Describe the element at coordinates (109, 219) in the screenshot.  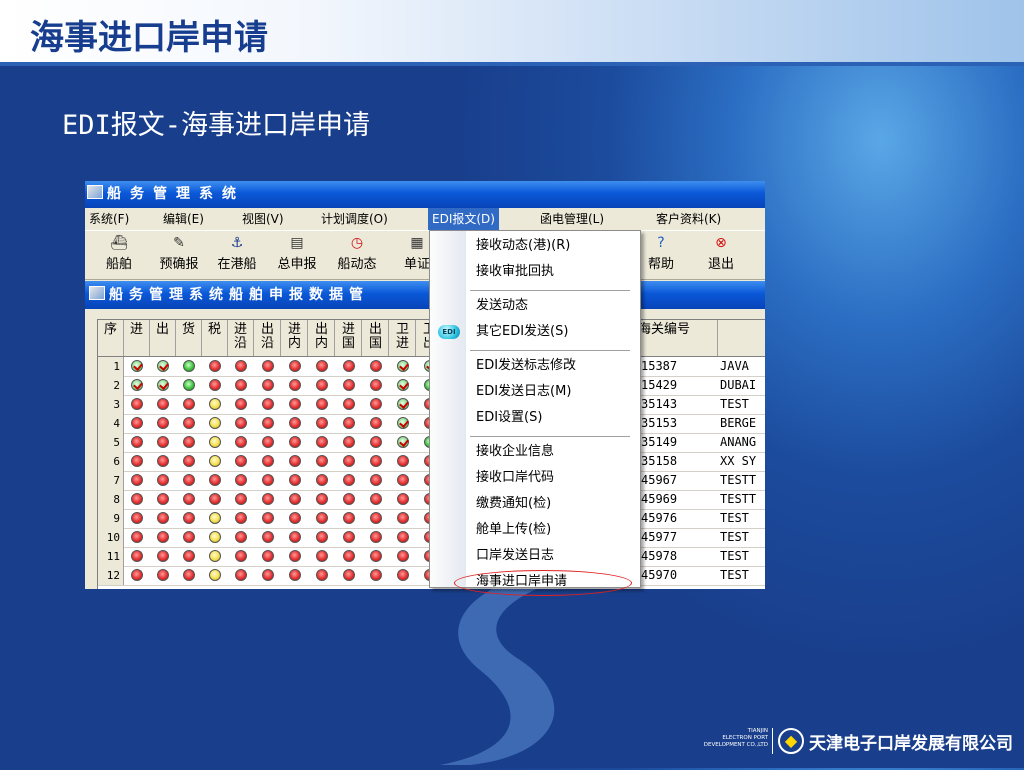
I see `menu-item-0: 系统(F)` at that location.